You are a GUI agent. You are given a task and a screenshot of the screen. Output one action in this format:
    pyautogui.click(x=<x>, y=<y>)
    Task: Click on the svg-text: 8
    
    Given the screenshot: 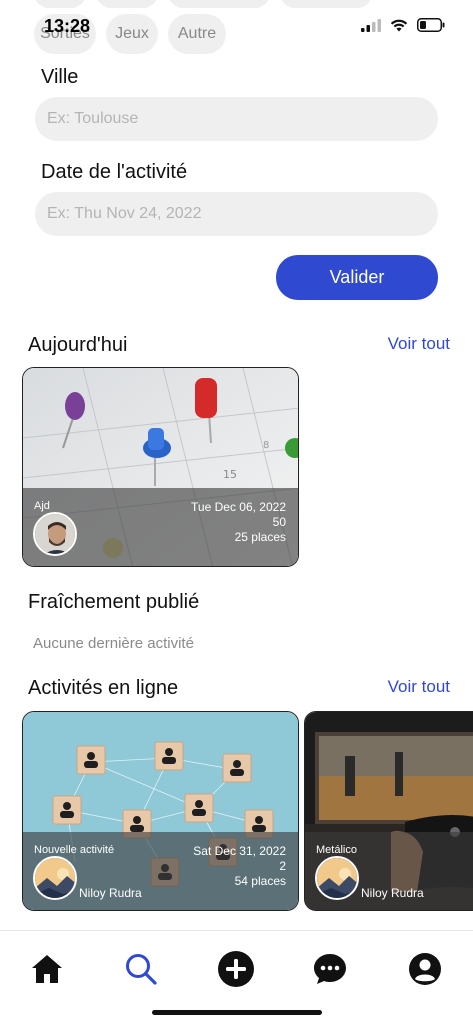 What is the action you would take?
    pyautogui.click(x=266, y=445)
    